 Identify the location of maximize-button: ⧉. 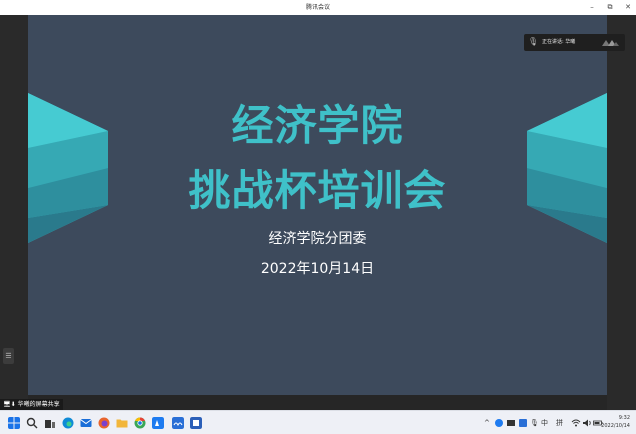
(610, 7).